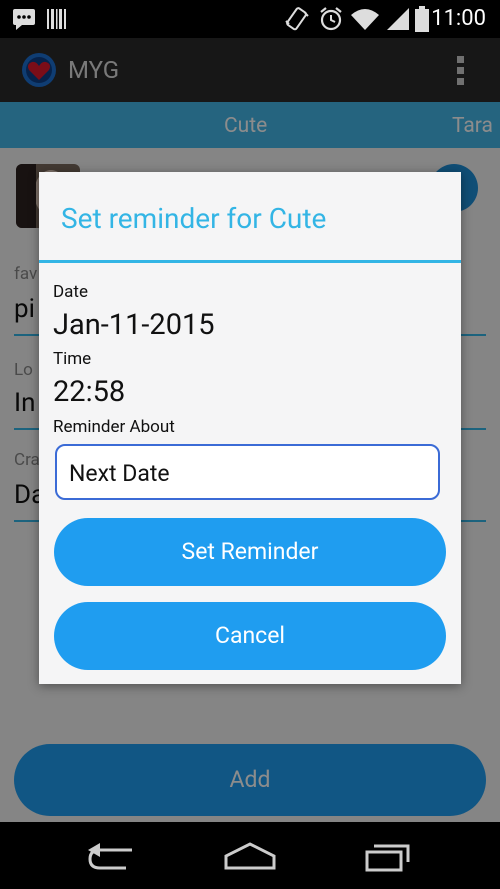 The height and width of the screenshot is (889, 500). What do you see at coordinates (72, 359) in the screenshot?
I see `time-label: Time` at bounding box center [72, 359].